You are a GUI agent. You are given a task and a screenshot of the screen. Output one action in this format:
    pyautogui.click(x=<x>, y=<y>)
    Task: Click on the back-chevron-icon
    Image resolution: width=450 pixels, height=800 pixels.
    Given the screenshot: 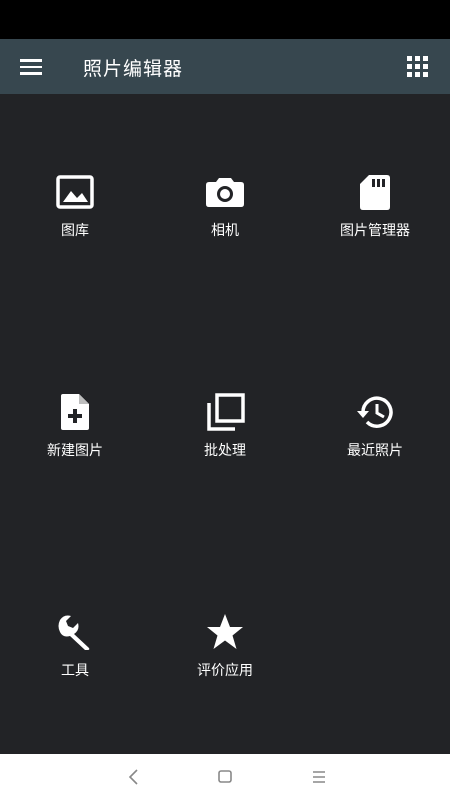 What is the action you would take?
    pyautogui.click(x=134, y=777)
    